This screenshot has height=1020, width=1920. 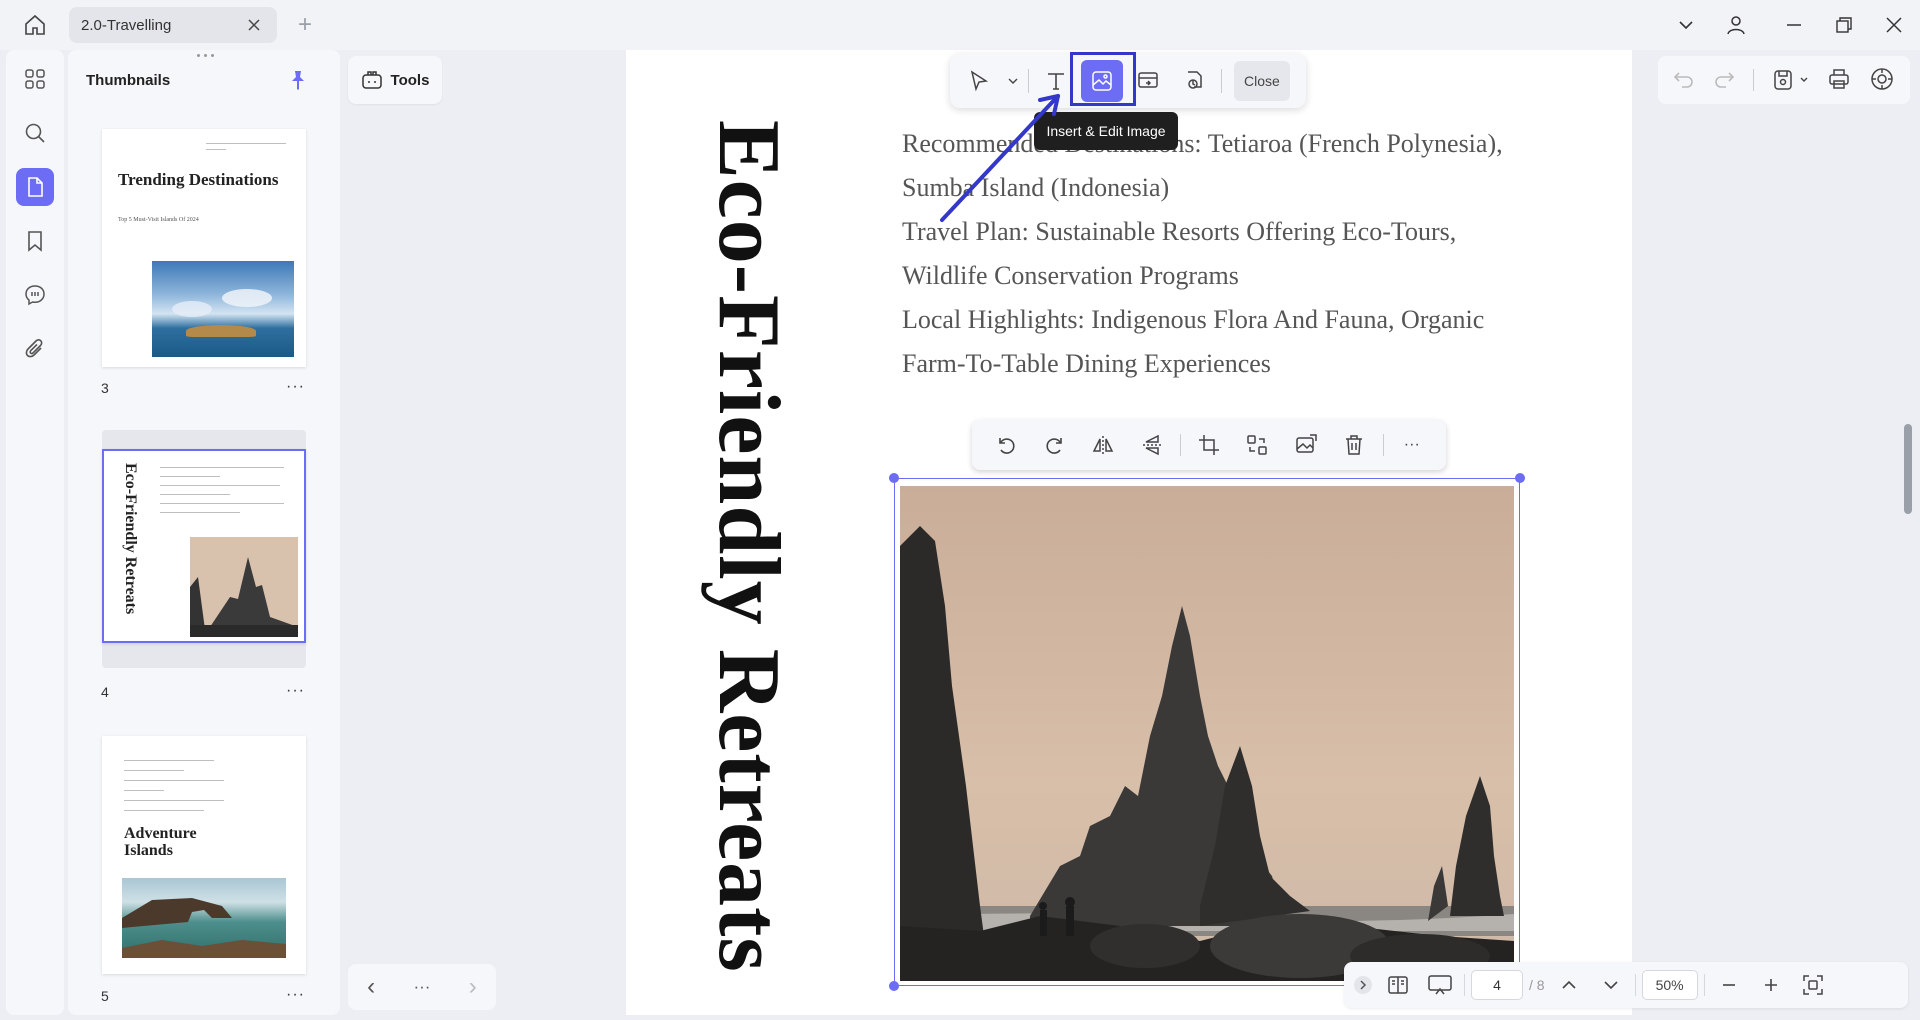 What do you see at coordinates (298, 80) in the screenshot?
I see `pin-icon` at bounding box center [298, 80].